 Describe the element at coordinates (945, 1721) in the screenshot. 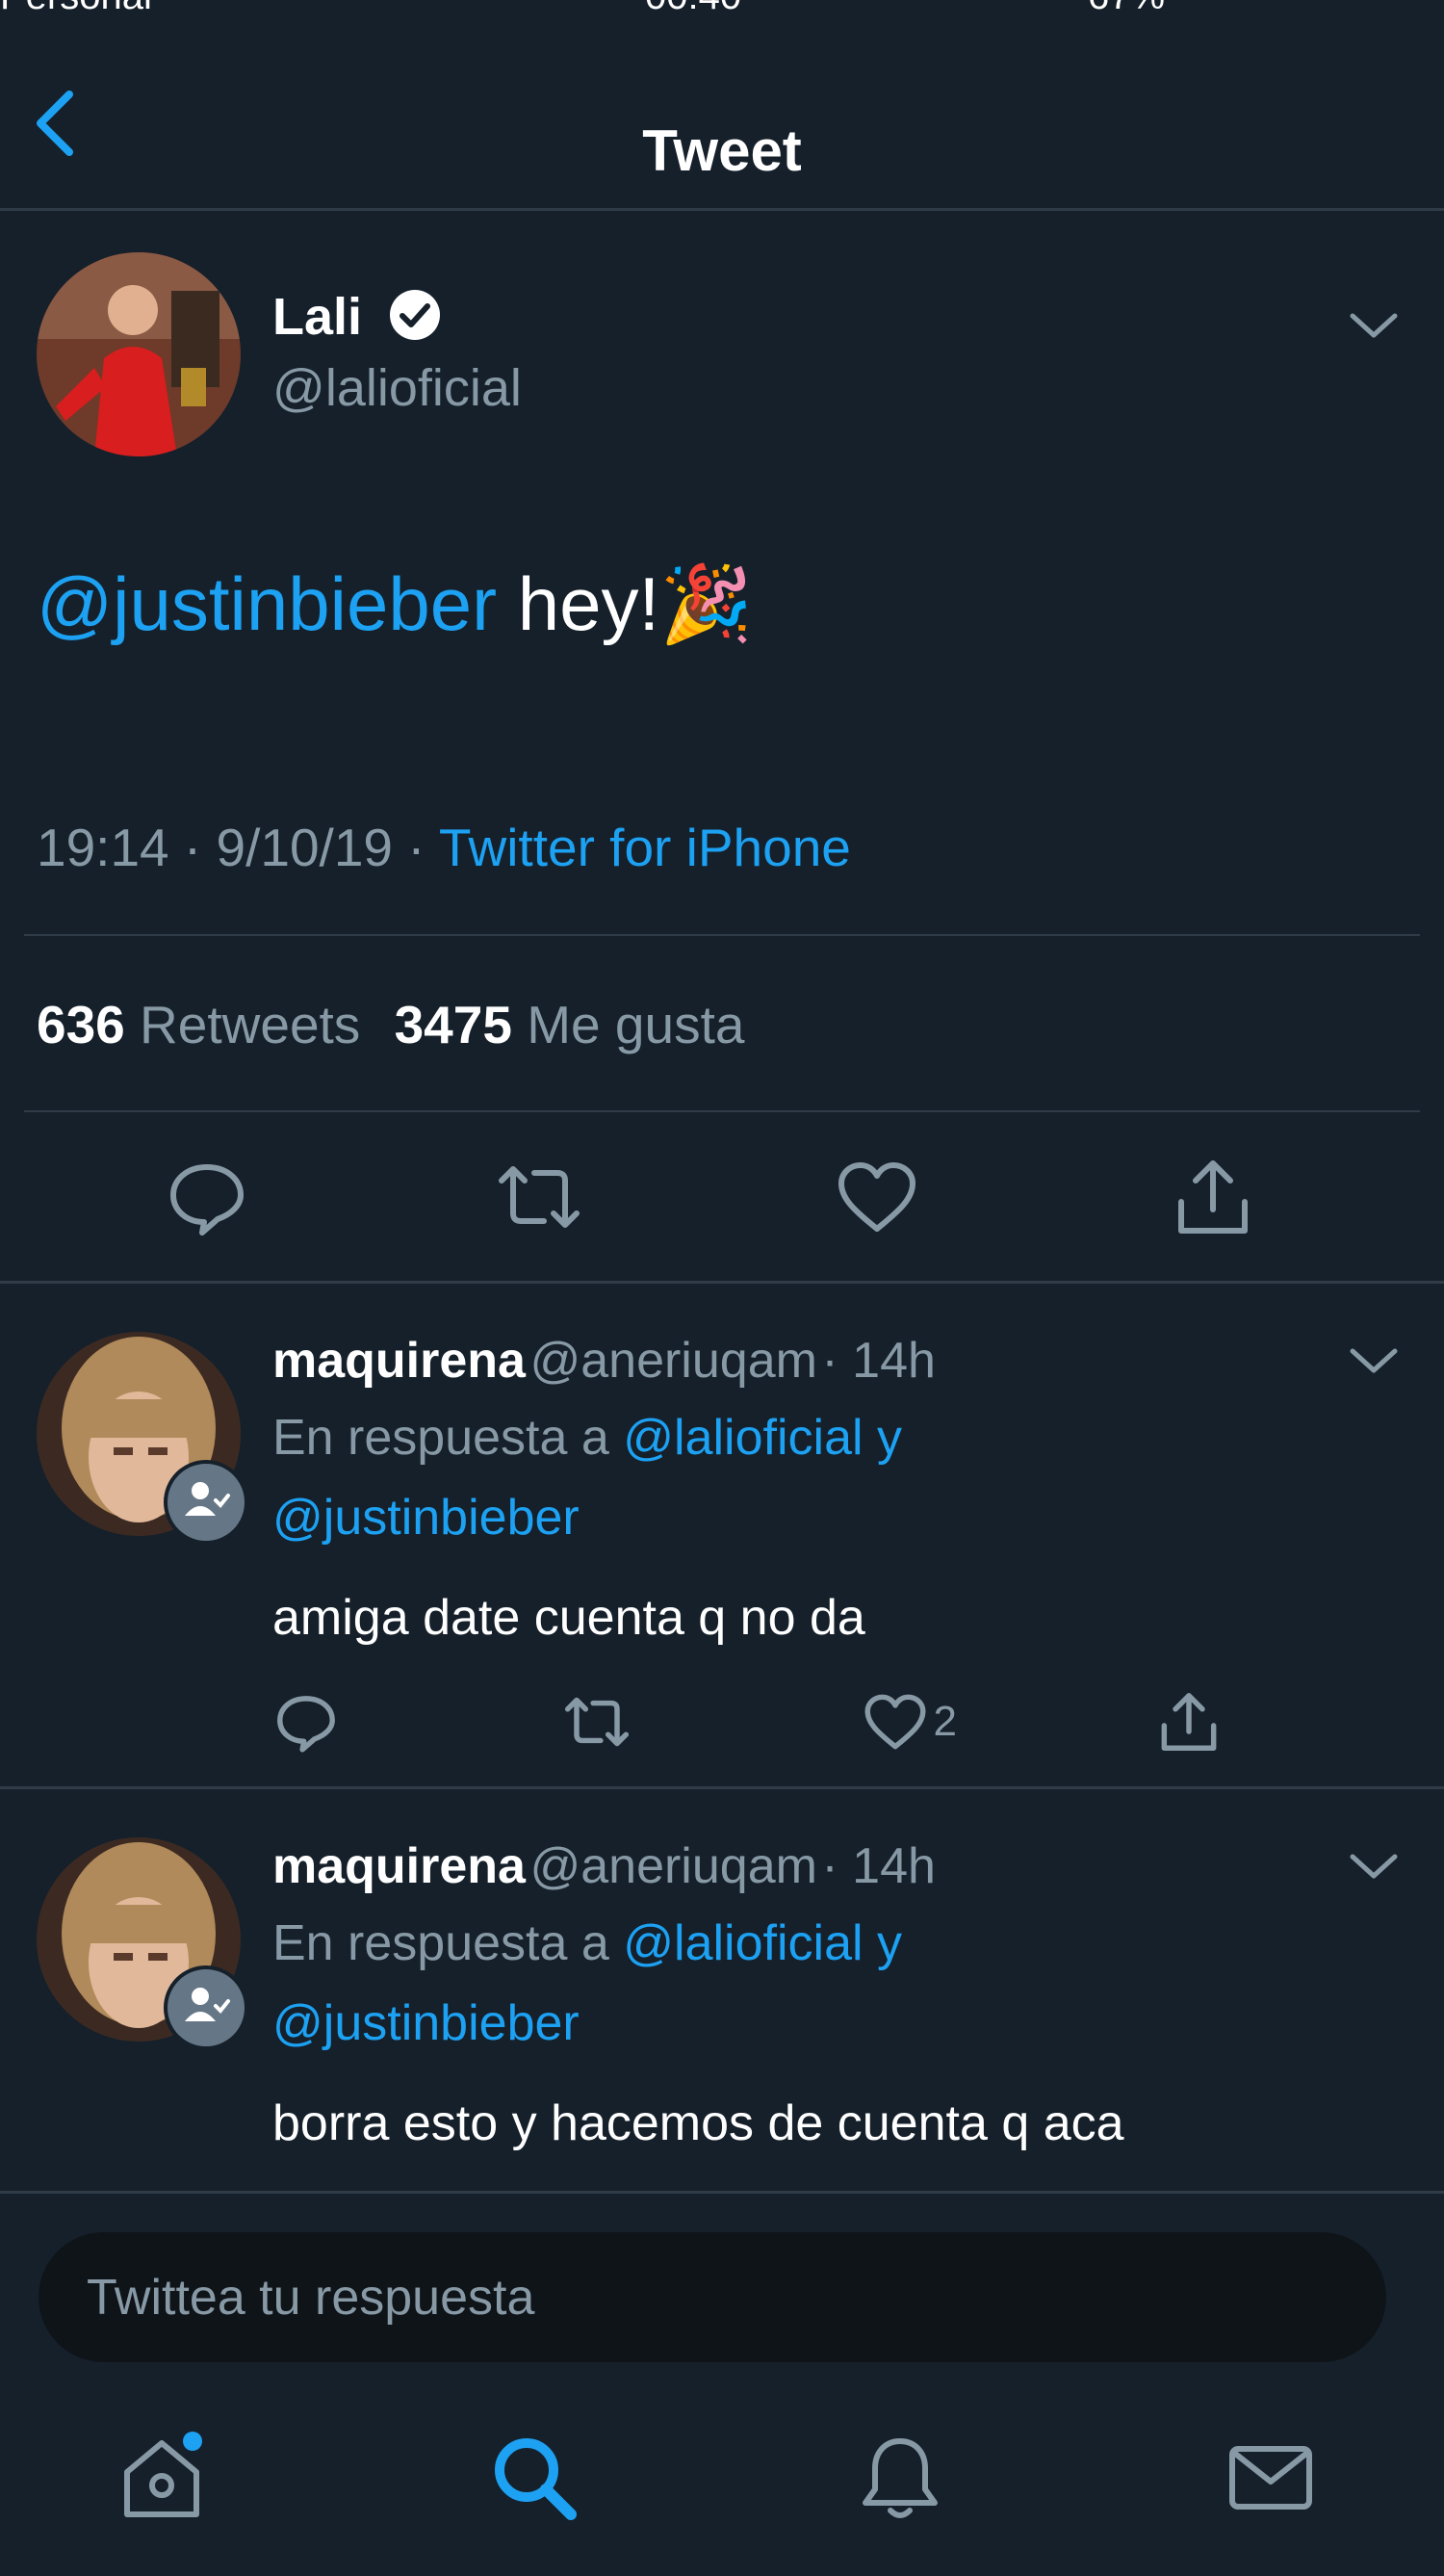

I see `reply-like-count: 2` at that location.